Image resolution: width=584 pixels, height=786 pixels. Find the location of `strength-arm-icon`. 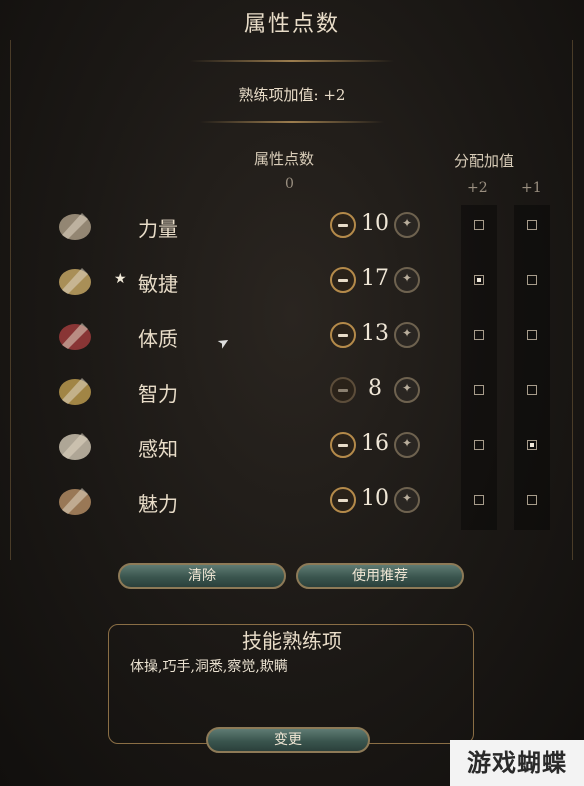

strength-arm-icon is located at coordinates (75, 225).